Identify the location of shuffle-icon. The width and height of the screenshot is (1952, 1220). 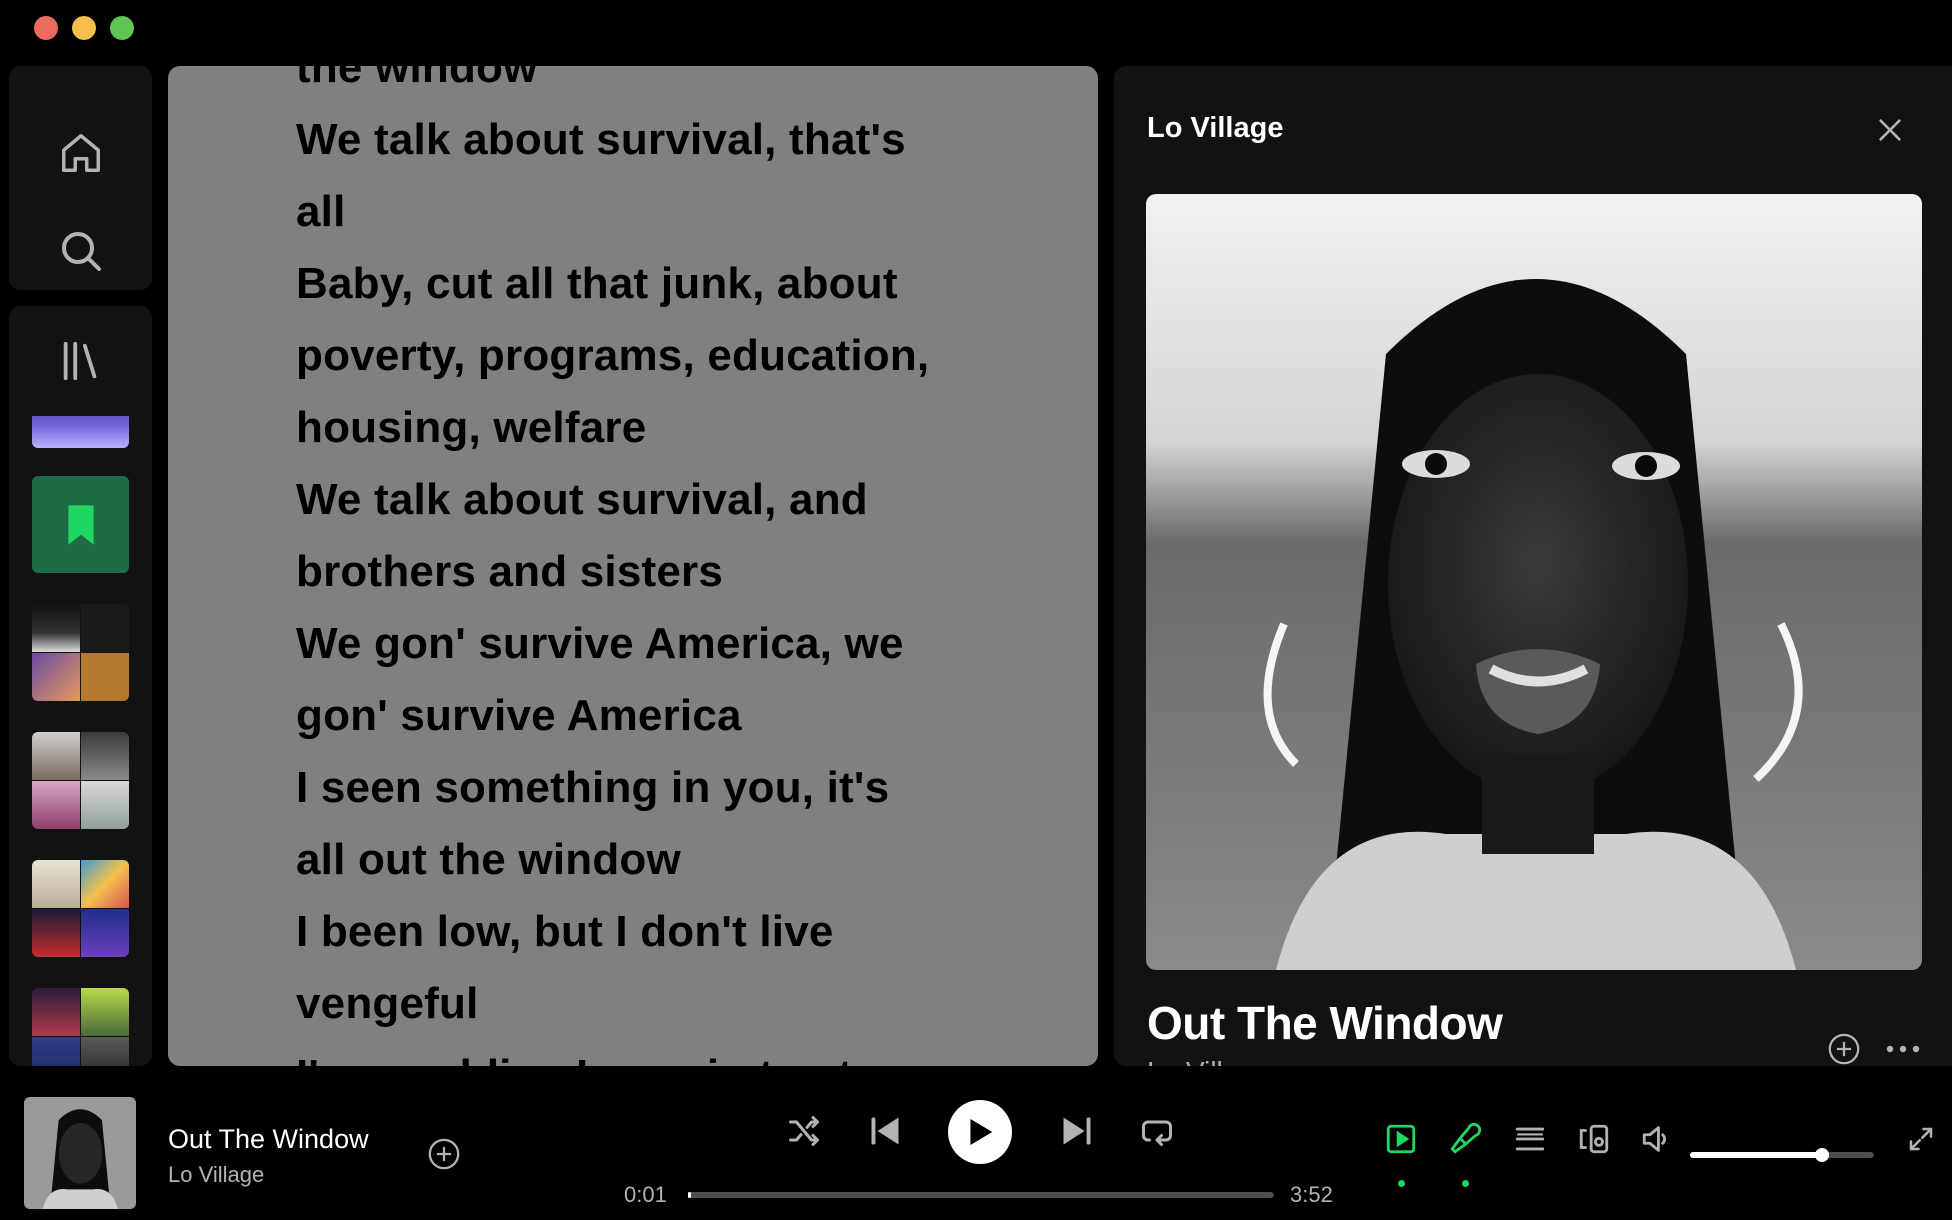
(804, 1131).